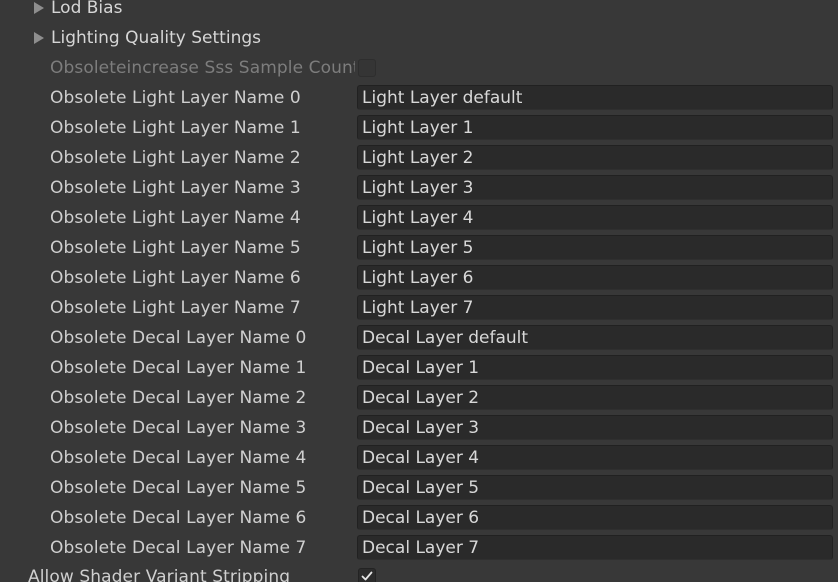 Image resolution: width=838 pixels, height=582 pixels. What do you see at coordinates (178, 488) in the screenshot?
I see `decal-layer-name-label: Obsolete Decal Layer Name 5` at bounding box center [178, 488].